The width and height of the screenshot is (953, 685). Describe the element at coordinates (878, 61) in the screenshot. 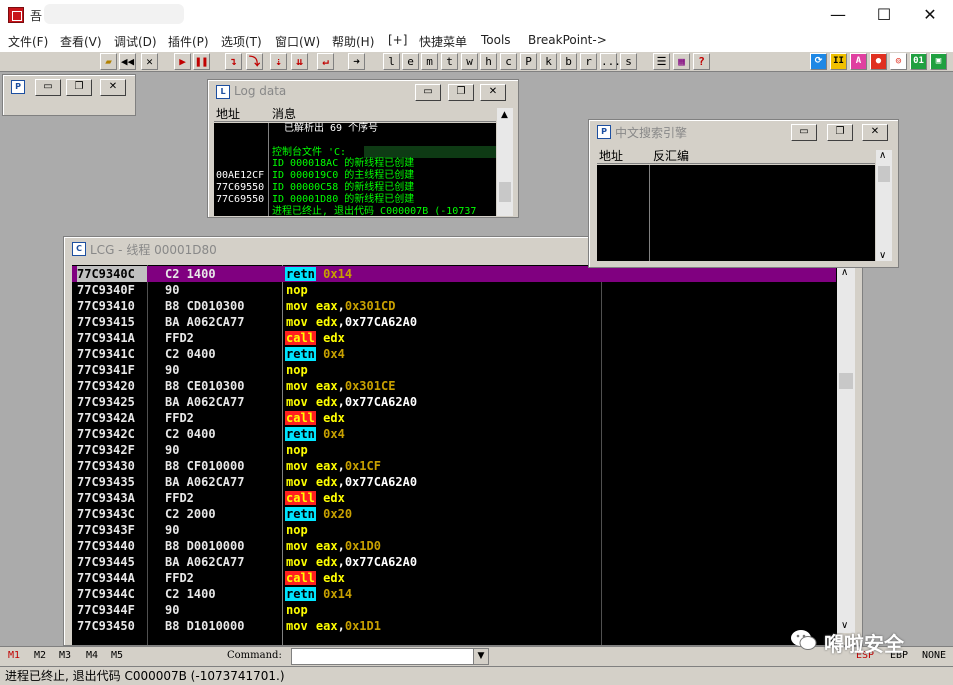

I see `record-icon: ●` at that location.